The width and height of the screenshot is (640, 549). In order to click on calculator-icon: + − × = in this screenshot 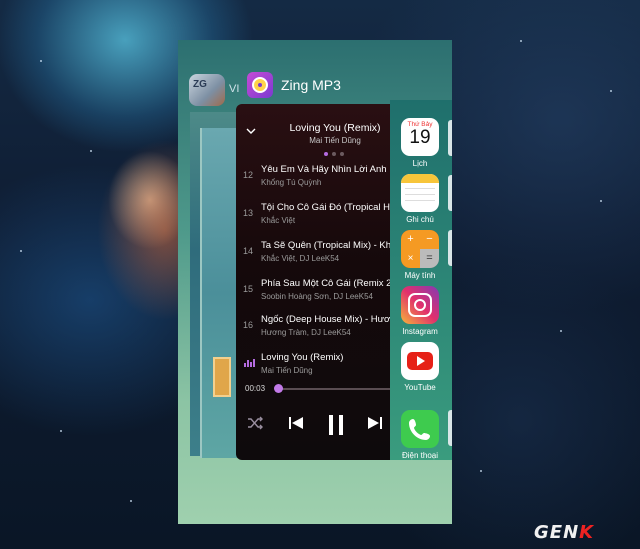, I will do `click(420, 249)`.